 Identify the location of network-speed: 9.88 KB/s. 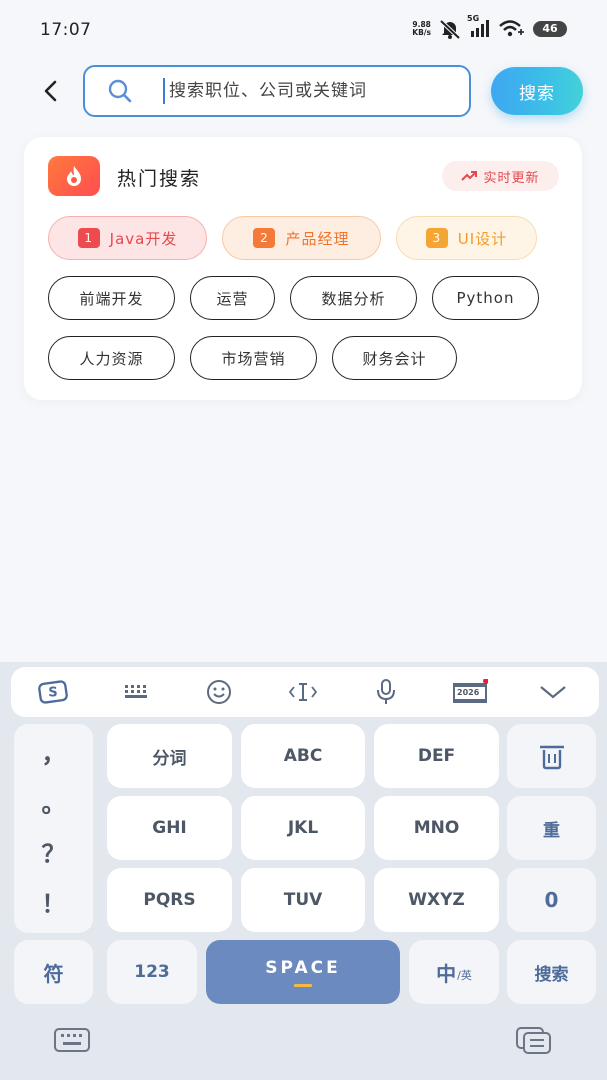
(421, 29).